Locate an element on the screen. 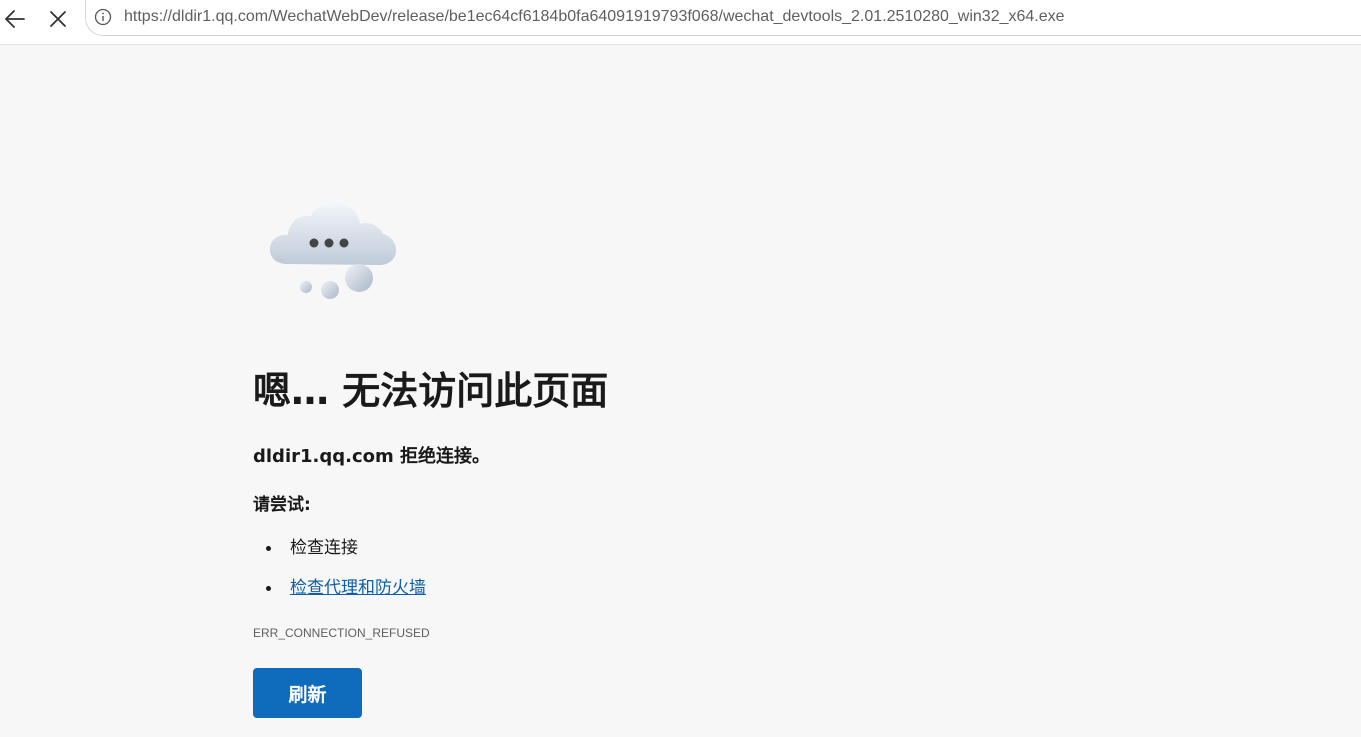 The width and height of the screenshot is (1361, 737). back-button is located at coordinates (15, 19).